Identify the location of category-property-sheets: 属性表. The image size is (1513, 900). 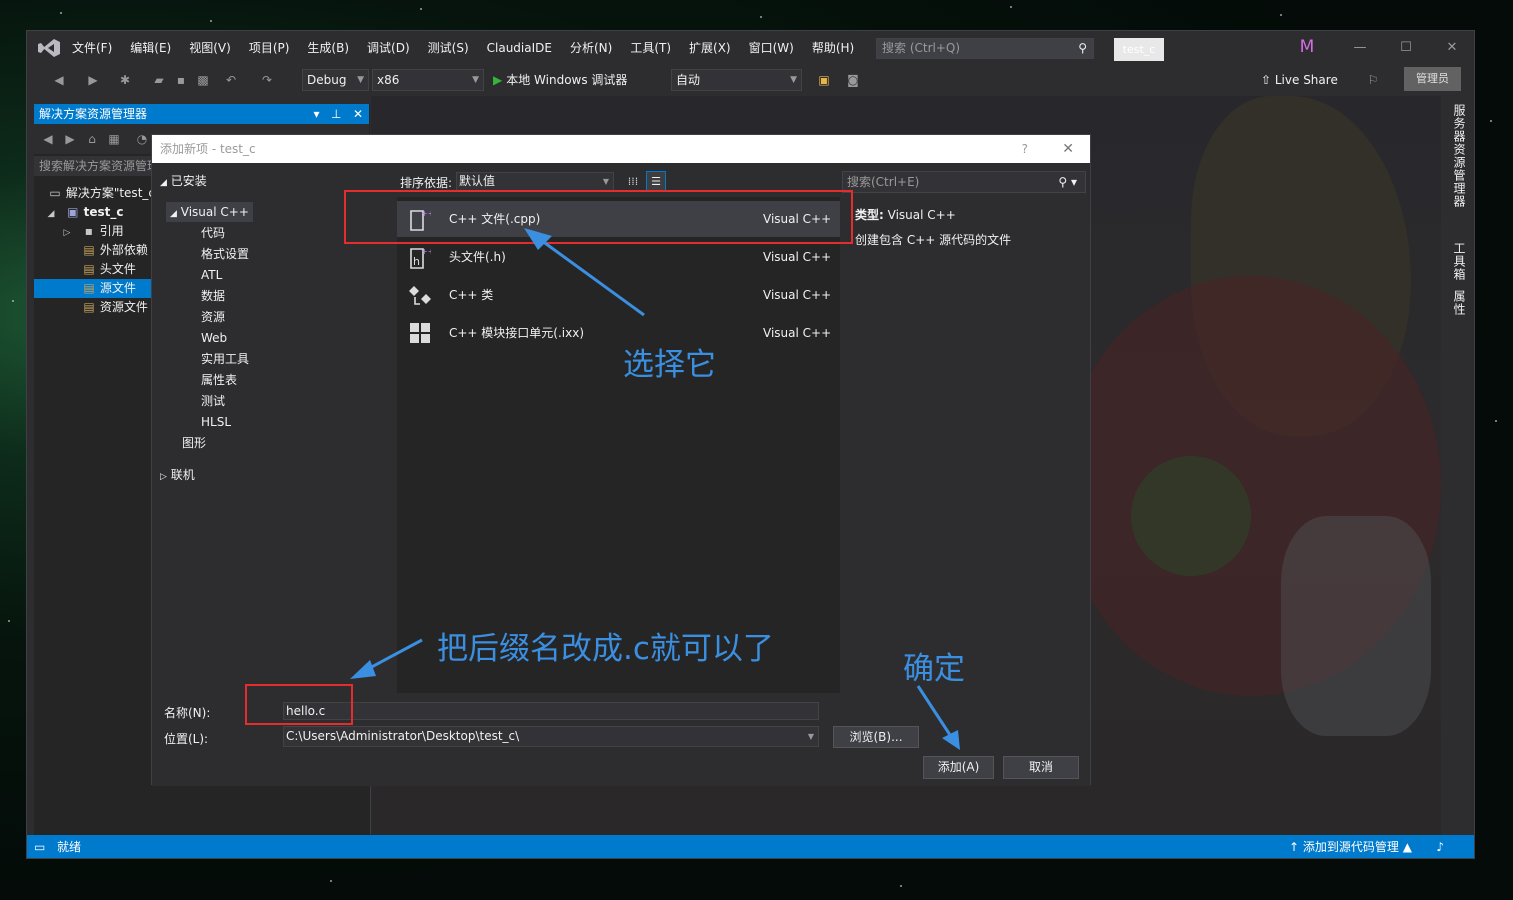
(219, 380).